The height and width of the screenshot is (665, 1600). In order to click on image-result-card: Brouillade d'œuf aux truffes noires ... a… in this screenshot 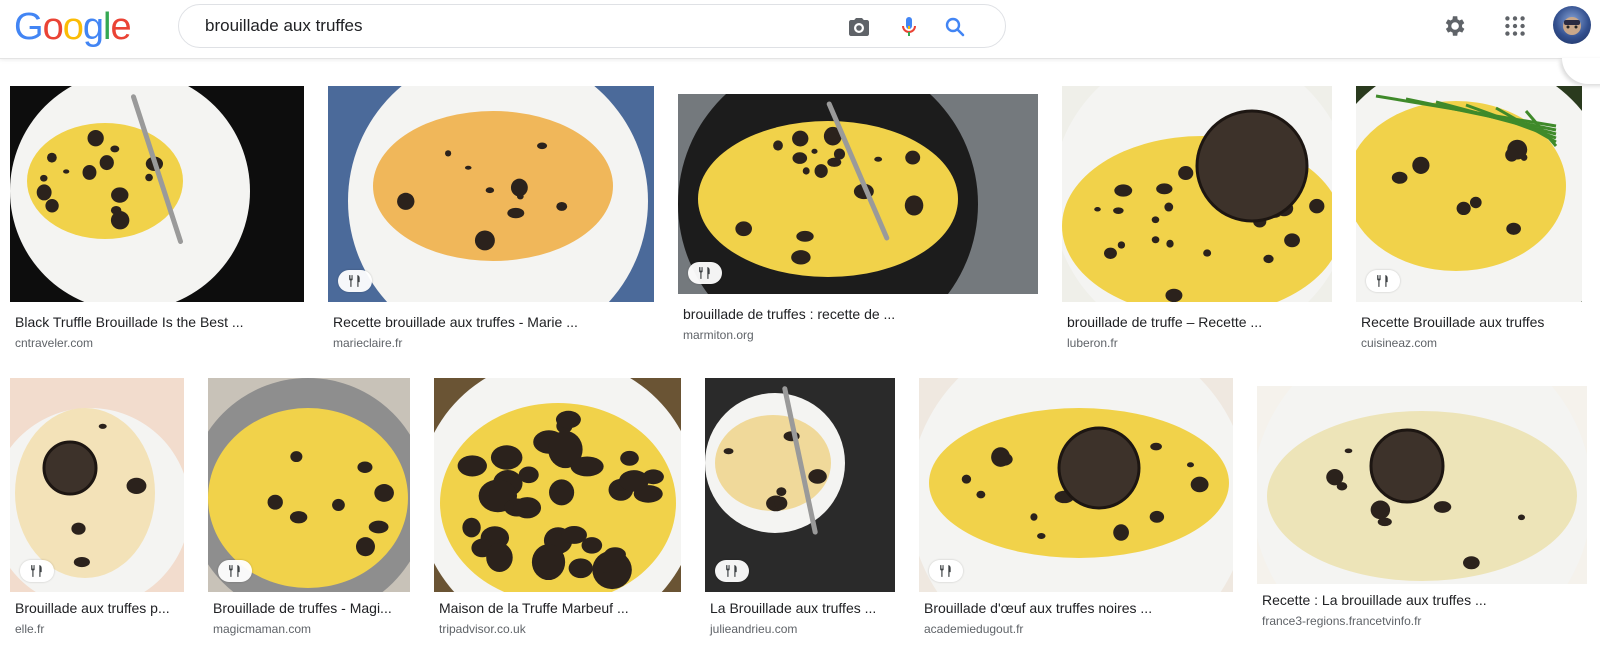, I will do `click(1076, 507)`.